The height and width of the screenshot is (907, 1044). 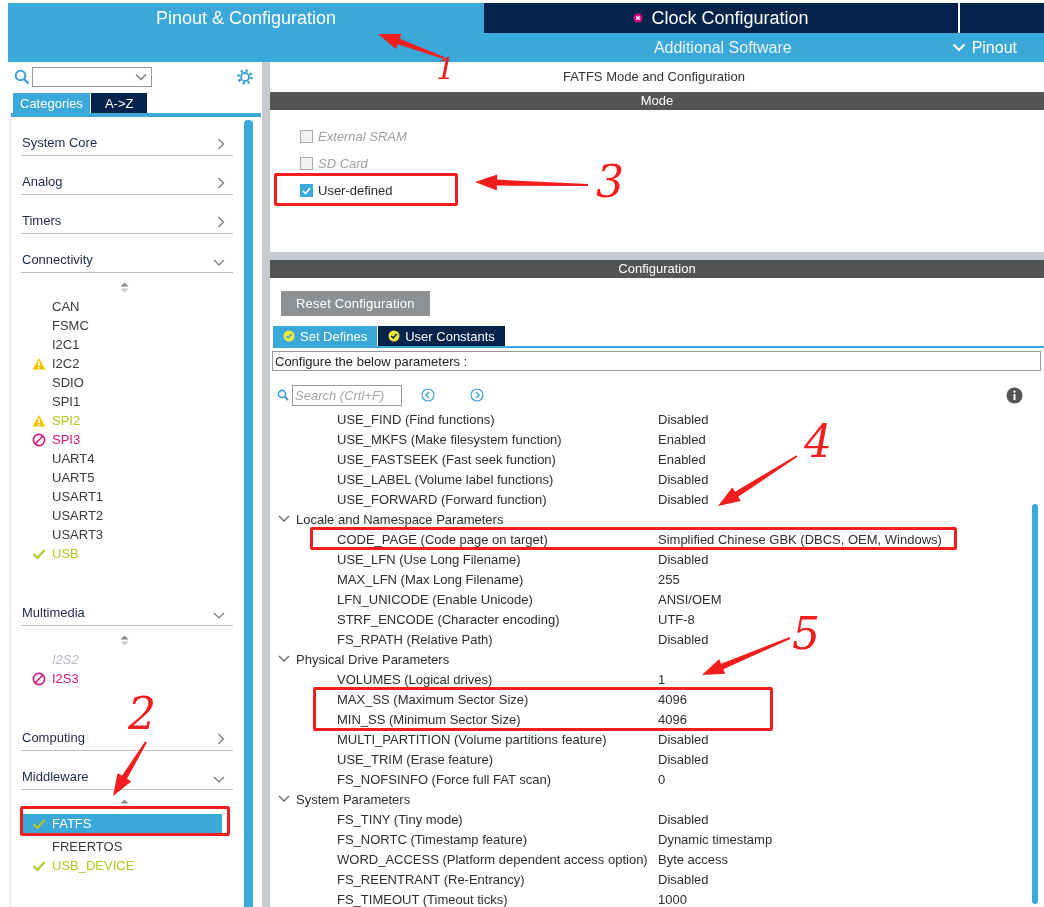 I want to click on parameter-name: FS_TINY (Tiny mode), so click(x=400, y=819).